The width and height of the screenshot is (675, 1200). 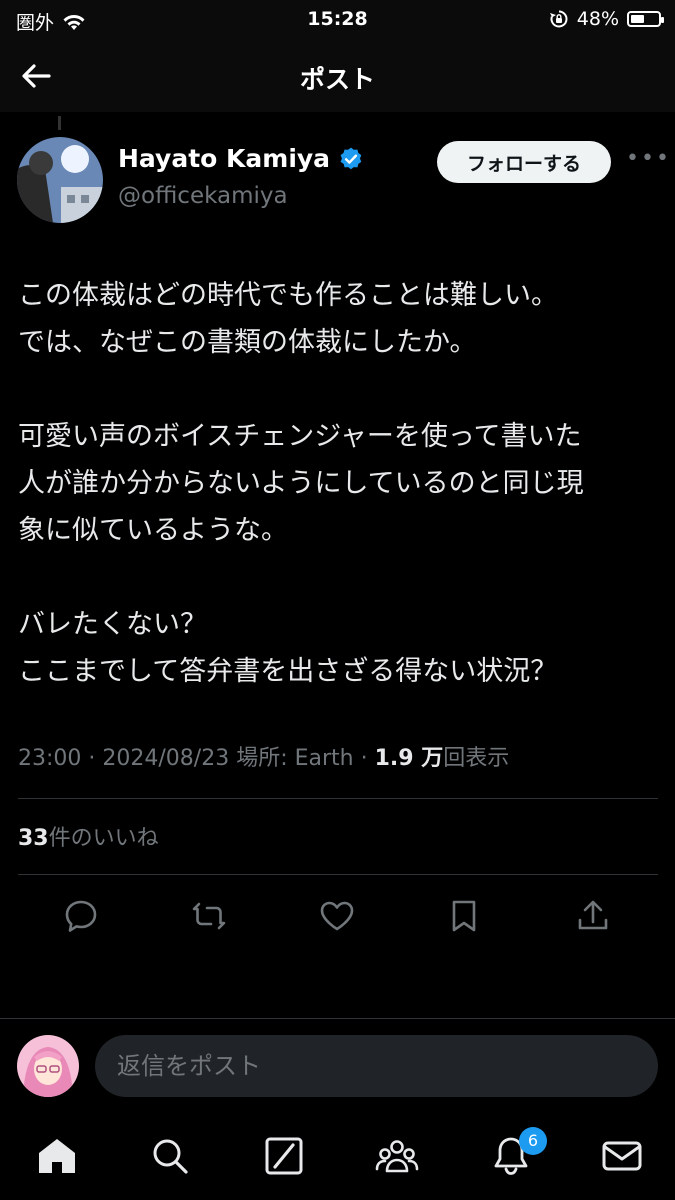 What do you see at coordinates (60, 180) in the screenshot?
I see `author-avatar` at bounding box center [60, 180].